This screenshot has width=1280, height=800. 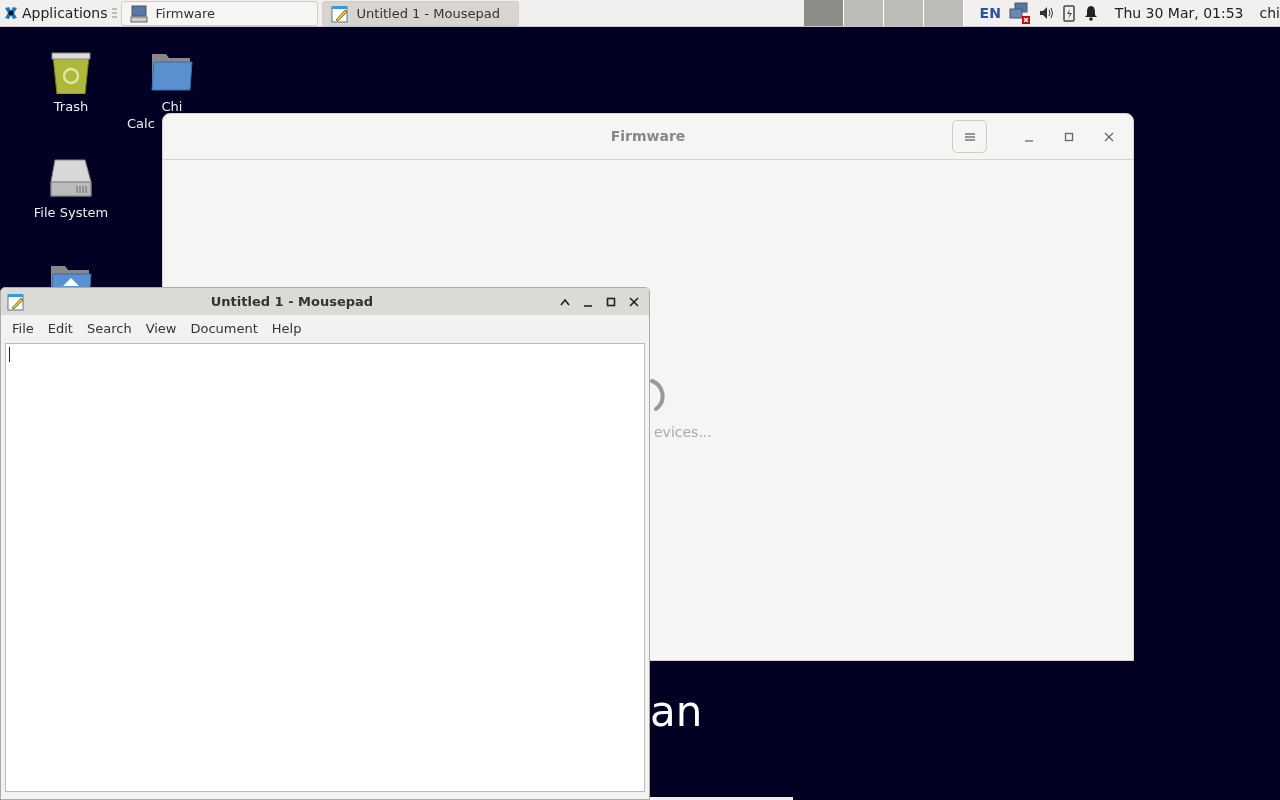 What do you see at coordinates (1046, 13) in the screenshot?
I see `volume-icon` at bounding box center [1046, 13].